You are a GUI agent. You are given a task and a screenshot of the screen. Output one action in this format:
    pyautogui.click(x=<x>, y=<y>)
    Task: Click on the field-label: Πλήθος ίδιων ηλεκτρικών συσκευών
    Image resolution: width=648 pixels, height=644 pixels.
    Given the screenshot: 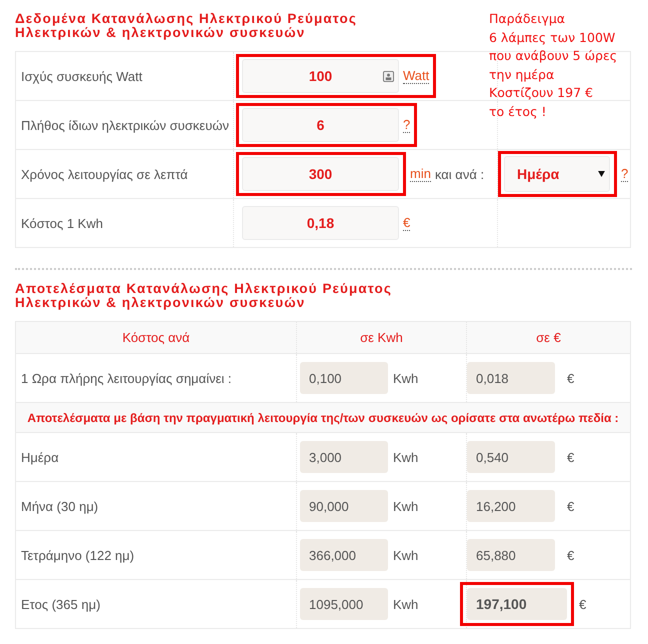 What is the action you would take?
    pyautogui.click(x=125, y=125)
    